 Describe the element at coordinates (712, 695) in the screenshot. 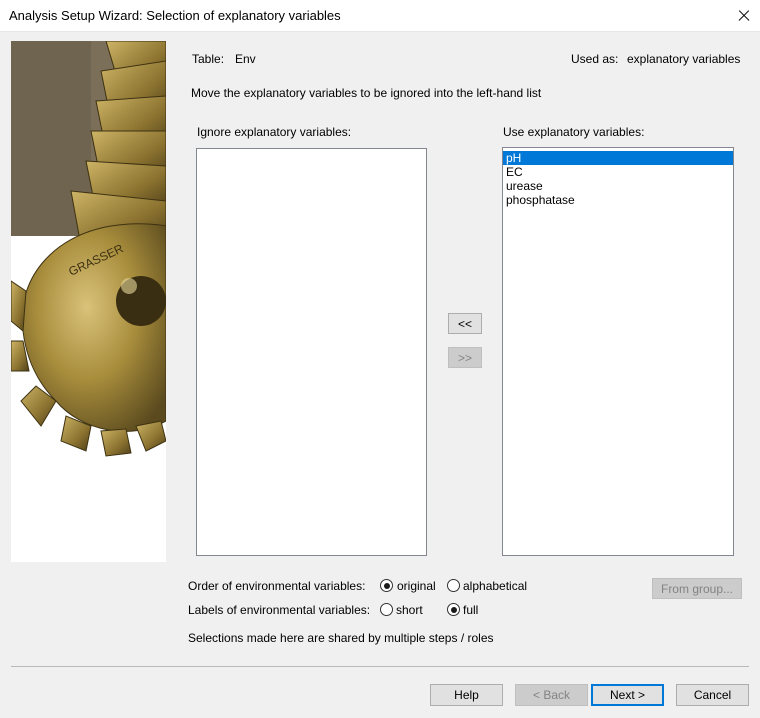

I see `cancel-button: Cancel` at that location.